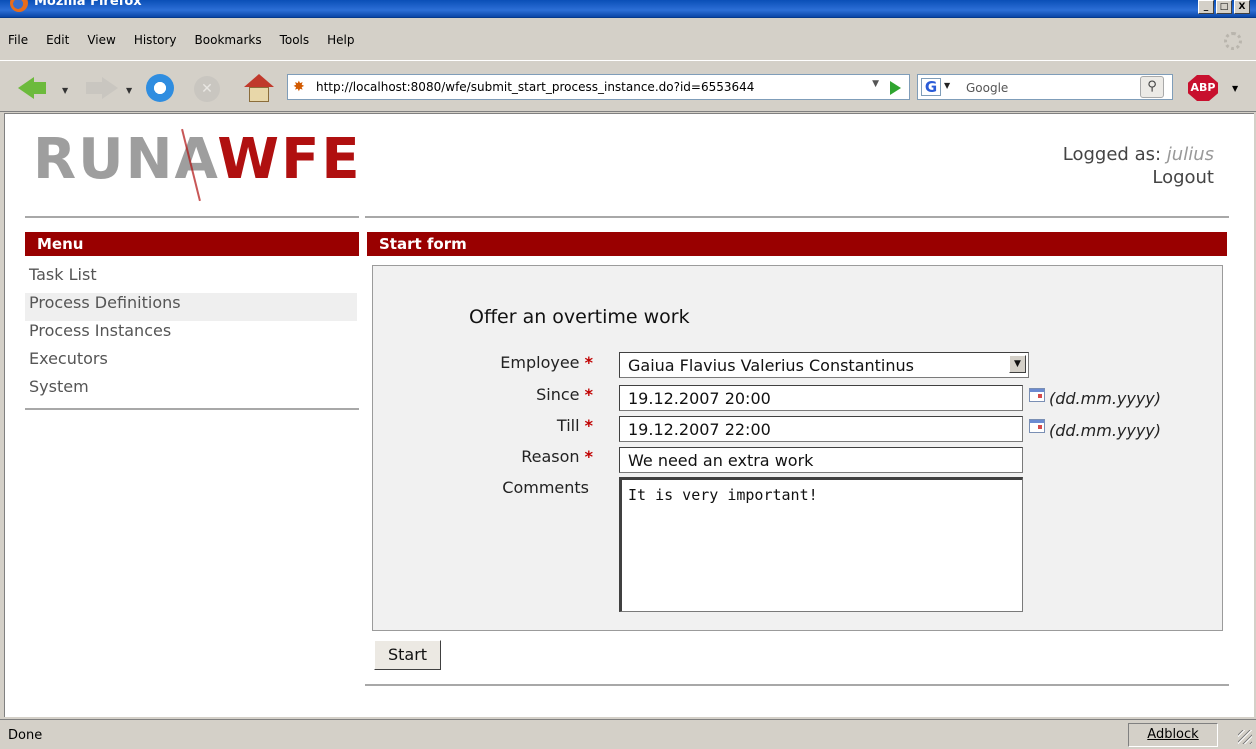 This screenshot has width=1256, height=749. I want to click on search-bar: G ▼ Google, so click(1045, 87).